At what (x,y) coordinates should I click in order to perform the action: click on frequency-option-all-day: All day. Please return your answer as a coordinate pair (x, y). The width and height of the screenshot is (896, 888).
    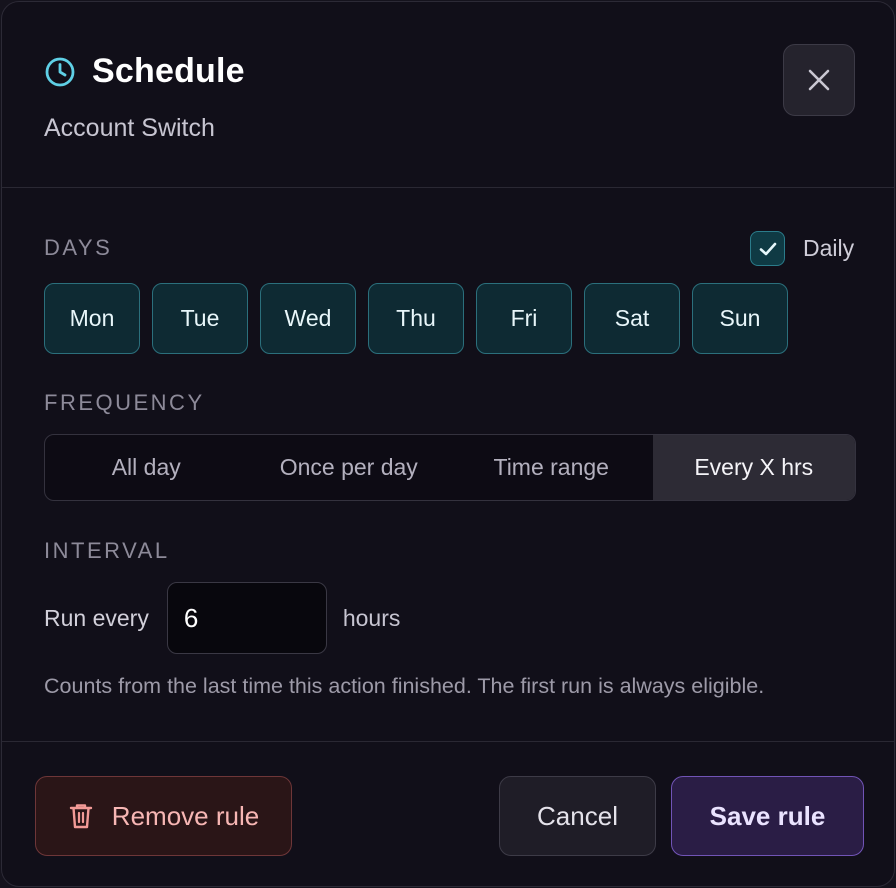
    Looking at the image, I should click on (146, 467).